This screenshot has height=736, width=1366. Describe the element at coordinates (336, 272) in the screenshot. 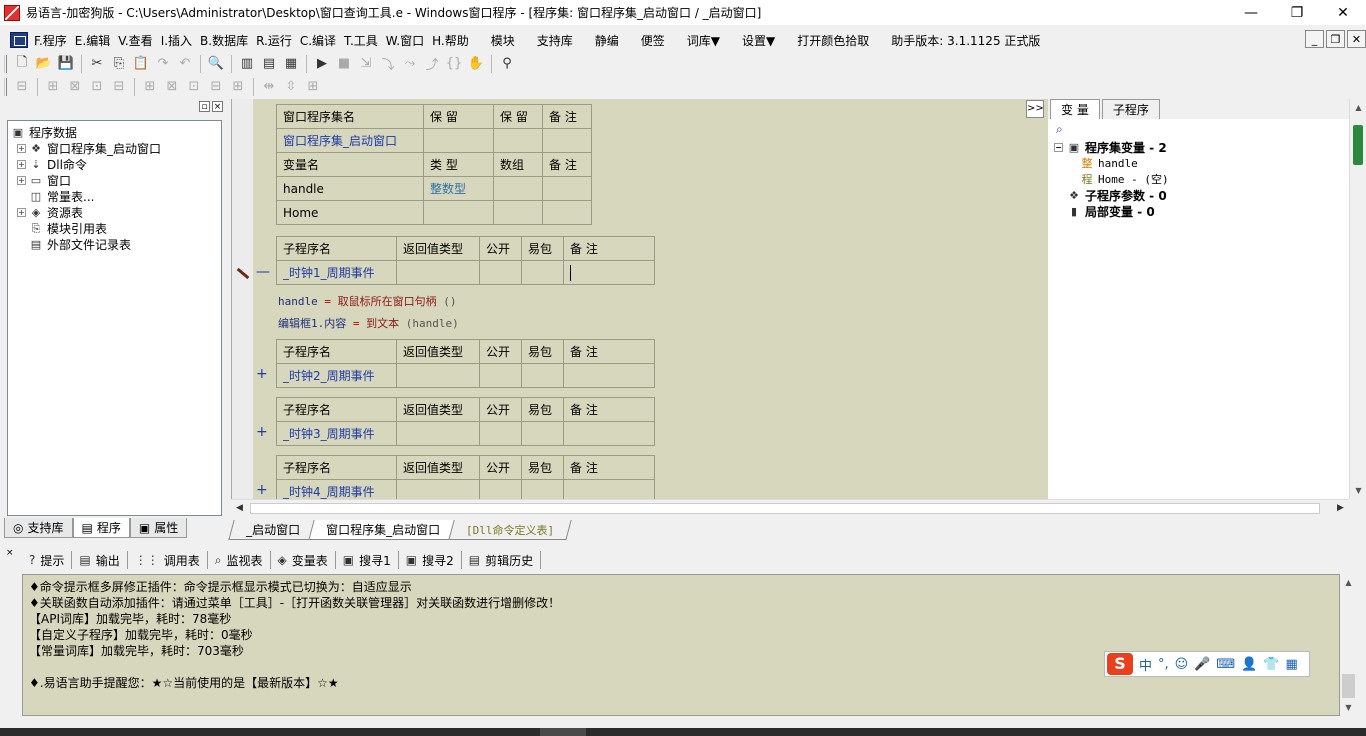

I see `sub-name-cell: _时钟1_周期事件` at that location.